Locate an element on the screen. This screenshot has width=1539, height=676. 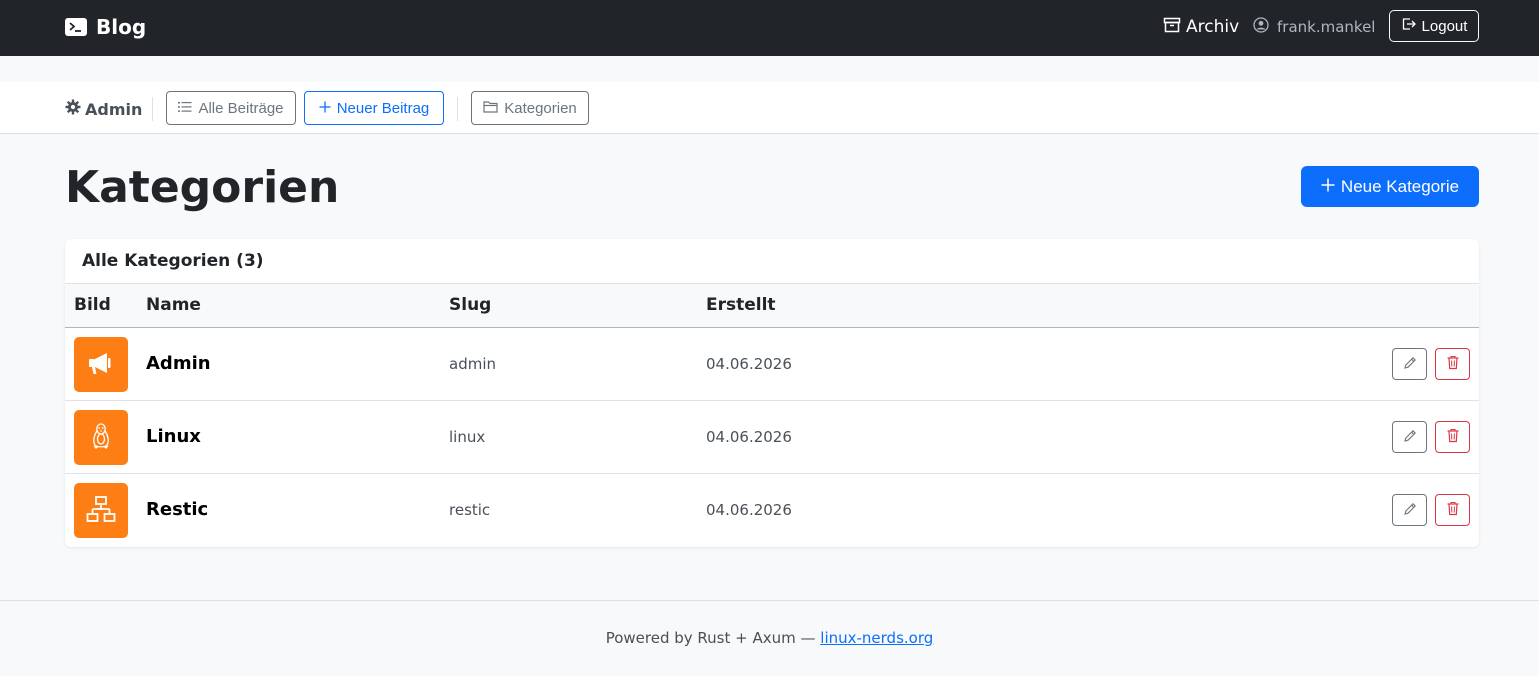
folder-icon is located at coordinates (490, 108).